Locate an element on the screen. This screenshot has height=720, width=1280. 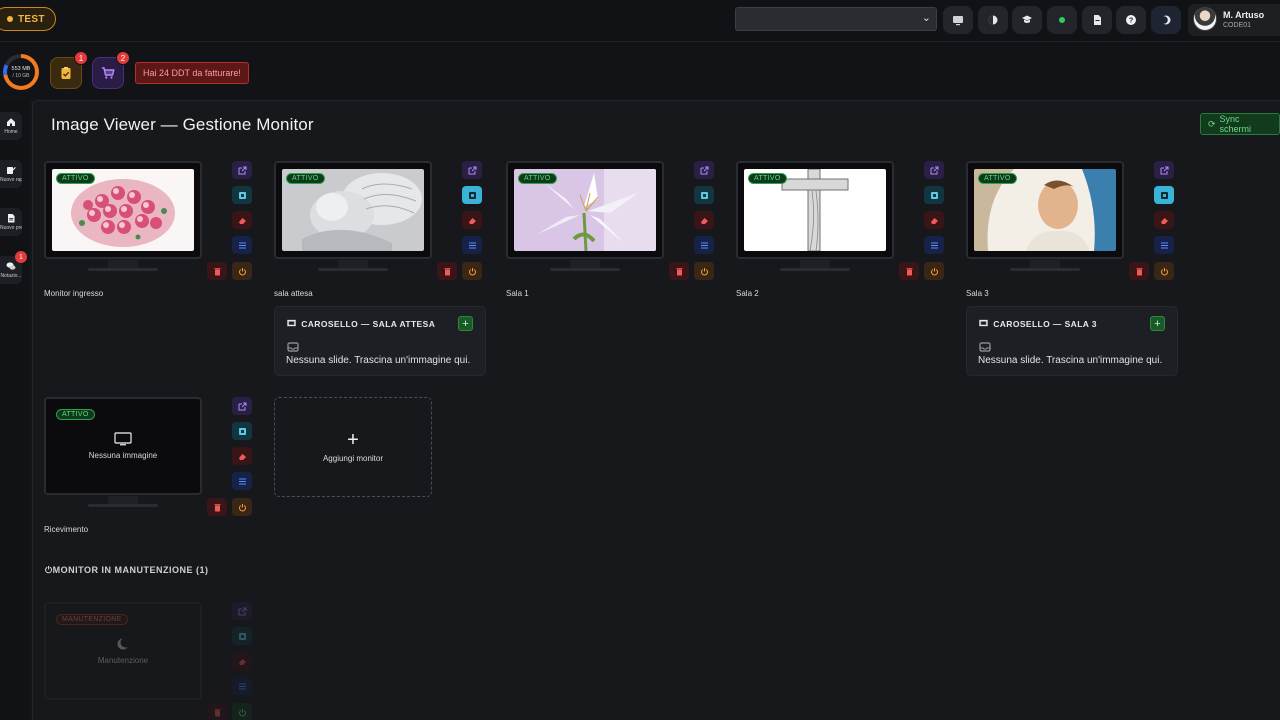
monitor-base is located at coordinates (815, 269).